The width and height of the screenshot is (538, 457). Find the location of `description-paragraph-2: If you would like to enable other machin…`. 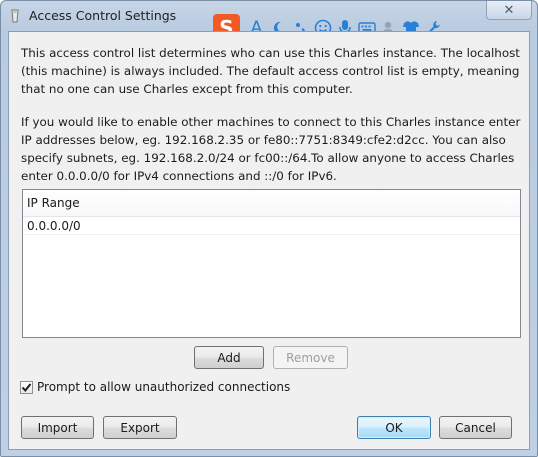

description-paragraph-2: If you would like to enable other machin… is located at coordinates (271, 149).